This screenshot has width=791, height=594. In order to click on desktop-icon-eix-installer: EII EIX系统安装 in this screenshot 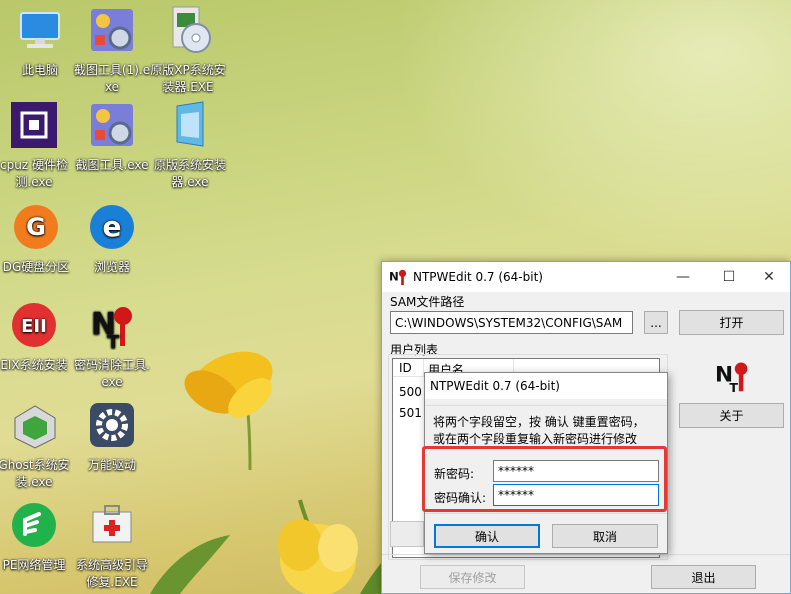, I will do `click(37, 337)`.